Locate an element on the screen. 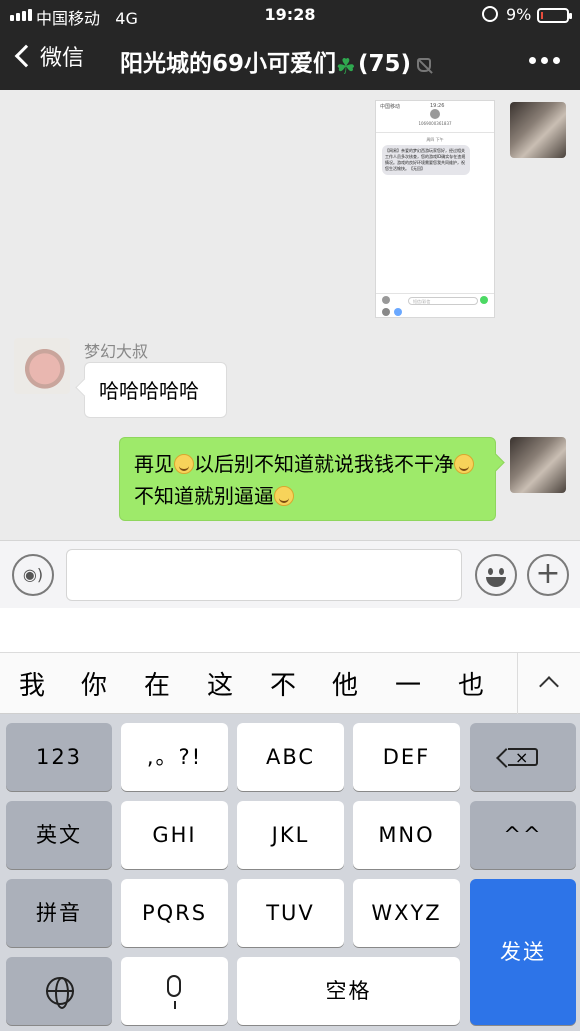 Image resolution: width=580 pixels, height=1031 pixels. candidate-word: 一 is located at coordinates (408, 683).